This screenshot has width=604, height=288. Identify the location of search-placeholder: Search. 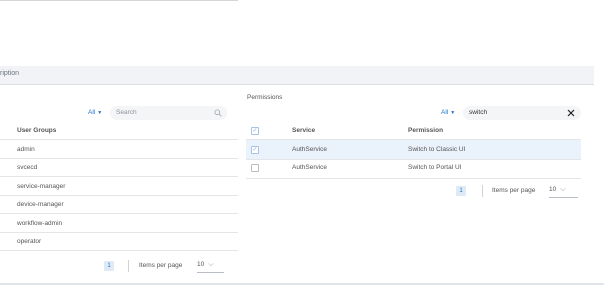
(126, 112).